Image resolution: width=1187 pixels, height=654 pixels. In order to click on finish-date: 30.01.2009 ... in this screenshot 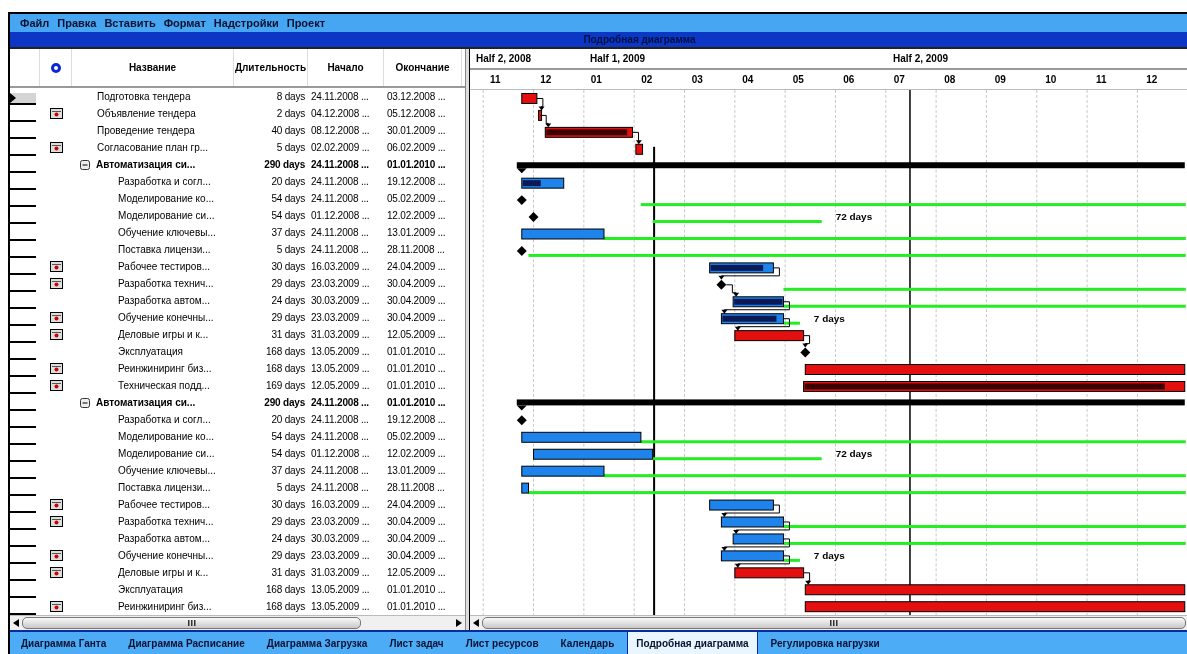, I will do `click(416, 130)`.